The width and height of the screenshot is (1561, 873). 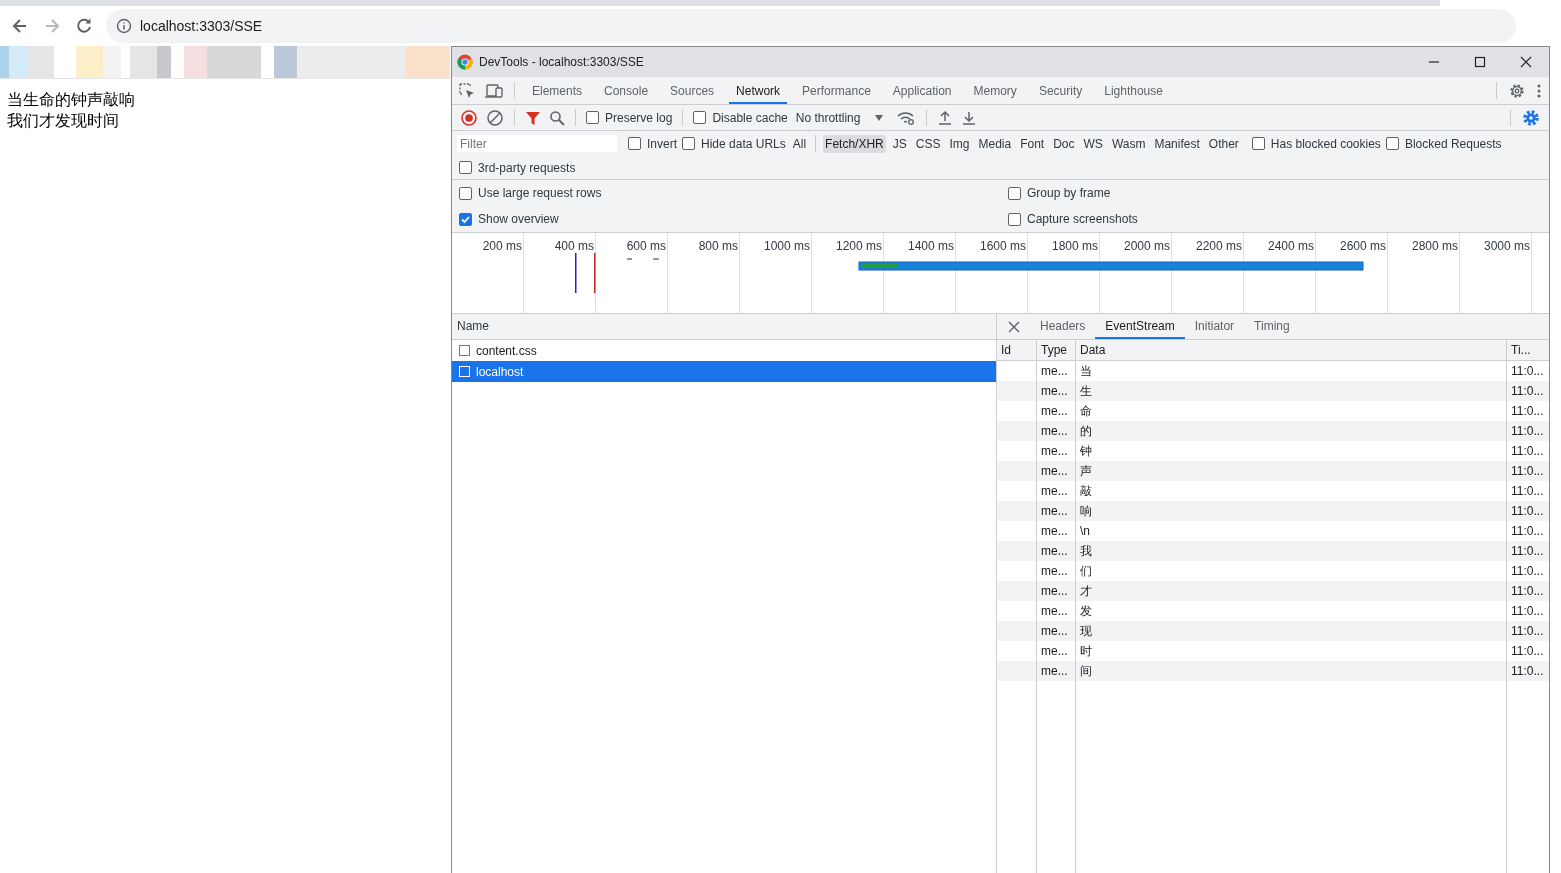 What do you see at coordinates (1177, 143) in the screenshot?
I see `type-filter: Manifest` at bounding box center [1177, 143].